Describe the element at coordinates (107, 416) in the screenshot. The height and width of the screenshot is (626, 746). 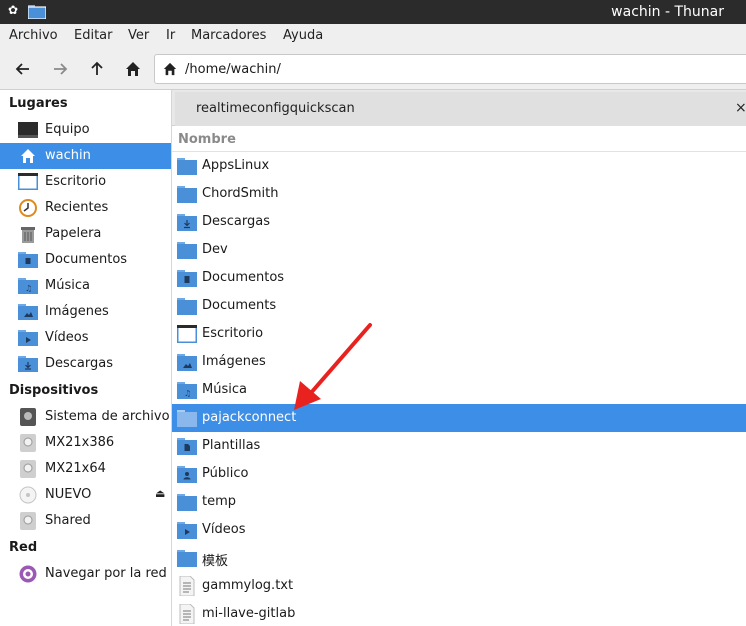
I see `sidebar-item-label: Sistema de archivos` at that location.